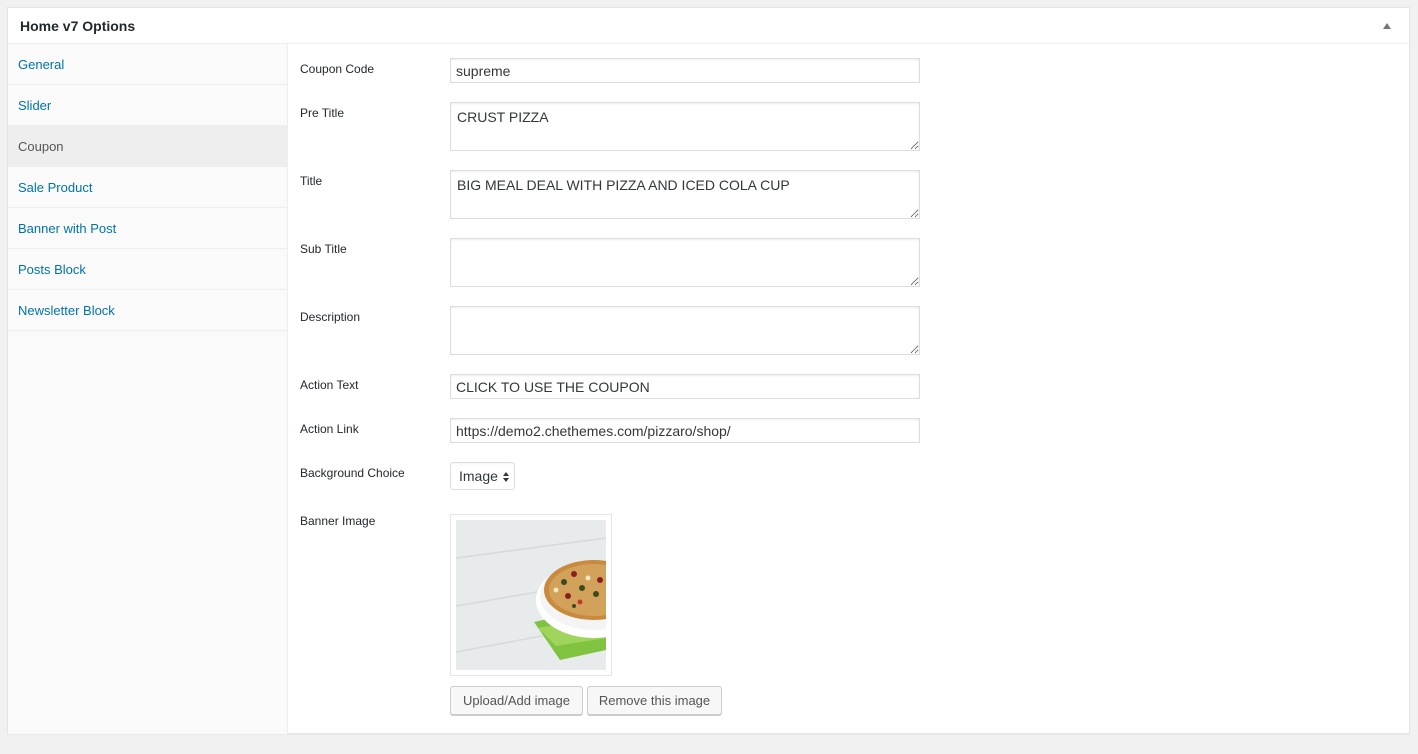 The width and height of the screenshot is (1418, 754). Describe the element at coordinates (147, 64) in the screenshot. I see `tab-general: General` at that location.